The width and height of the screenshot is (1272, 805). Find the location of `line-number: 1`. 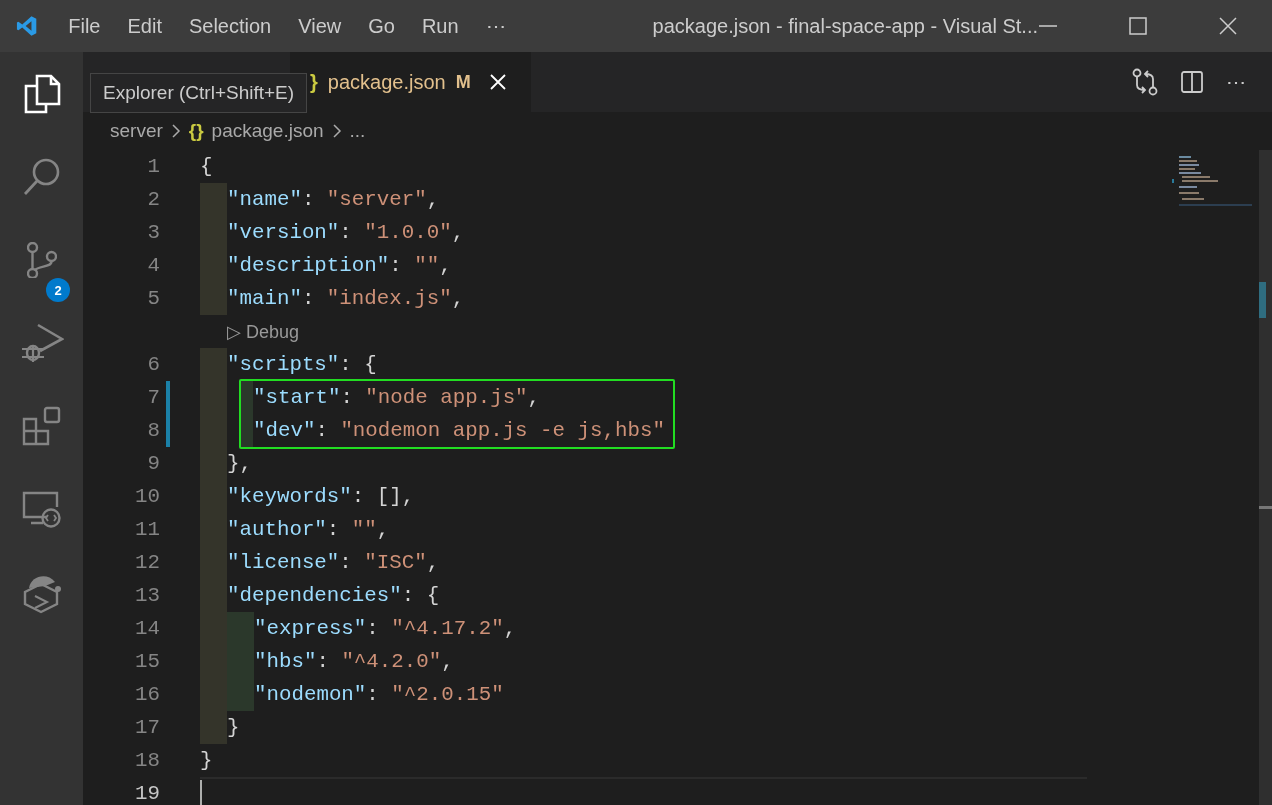

line-number: 1 is located at coordinates (153, 166).